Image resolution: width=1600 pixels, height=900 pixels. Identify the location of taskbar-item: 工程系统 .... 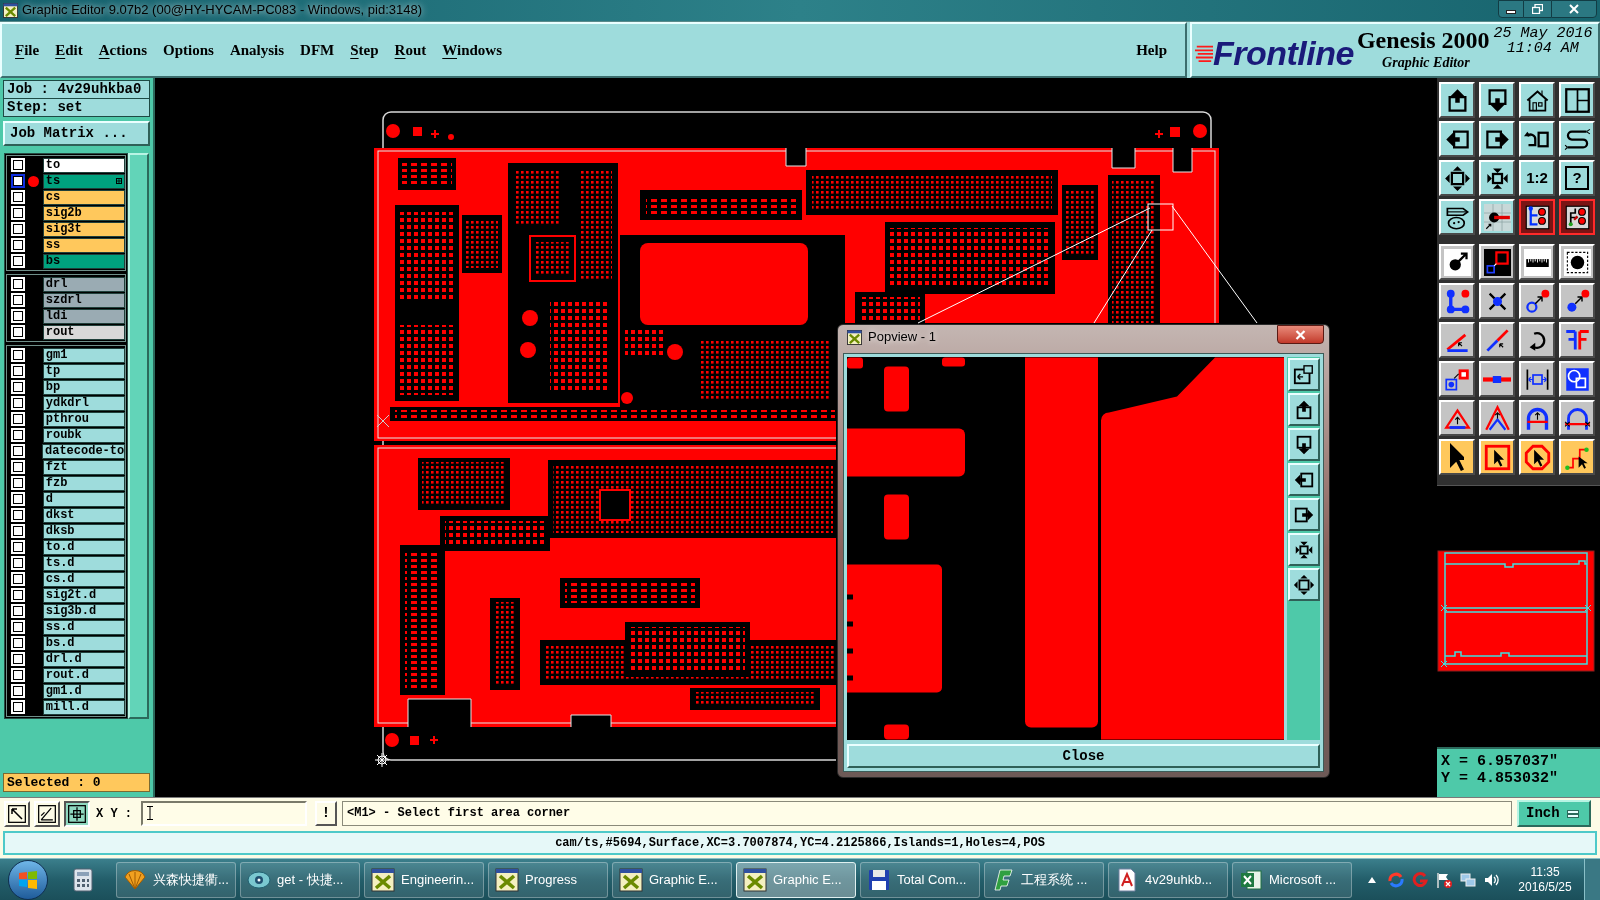
(1044, 879).